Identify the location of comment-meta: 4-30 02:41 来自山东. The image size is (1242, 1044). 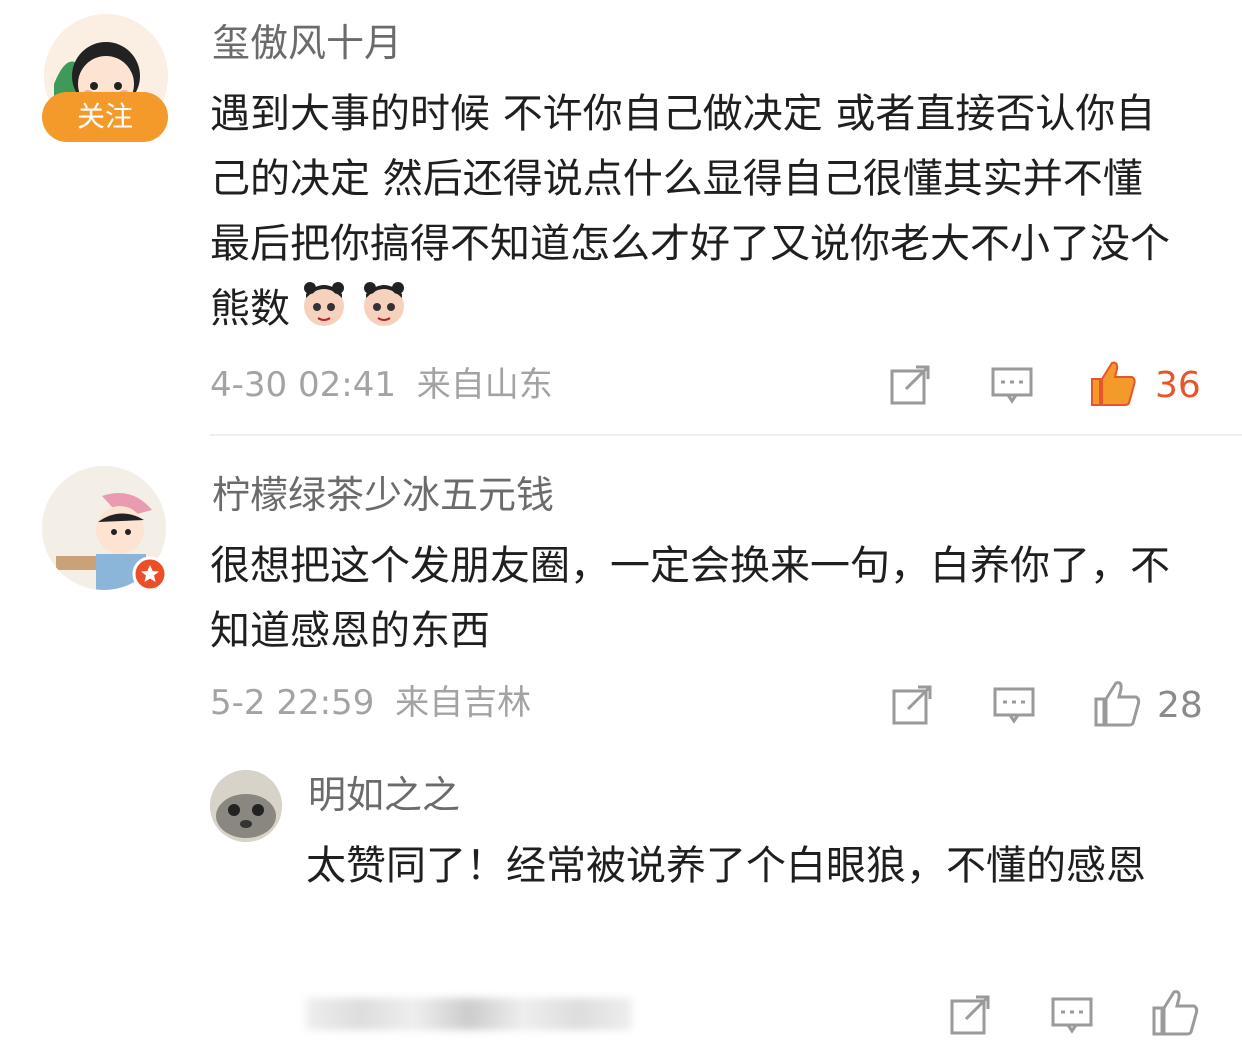
(381, 385).